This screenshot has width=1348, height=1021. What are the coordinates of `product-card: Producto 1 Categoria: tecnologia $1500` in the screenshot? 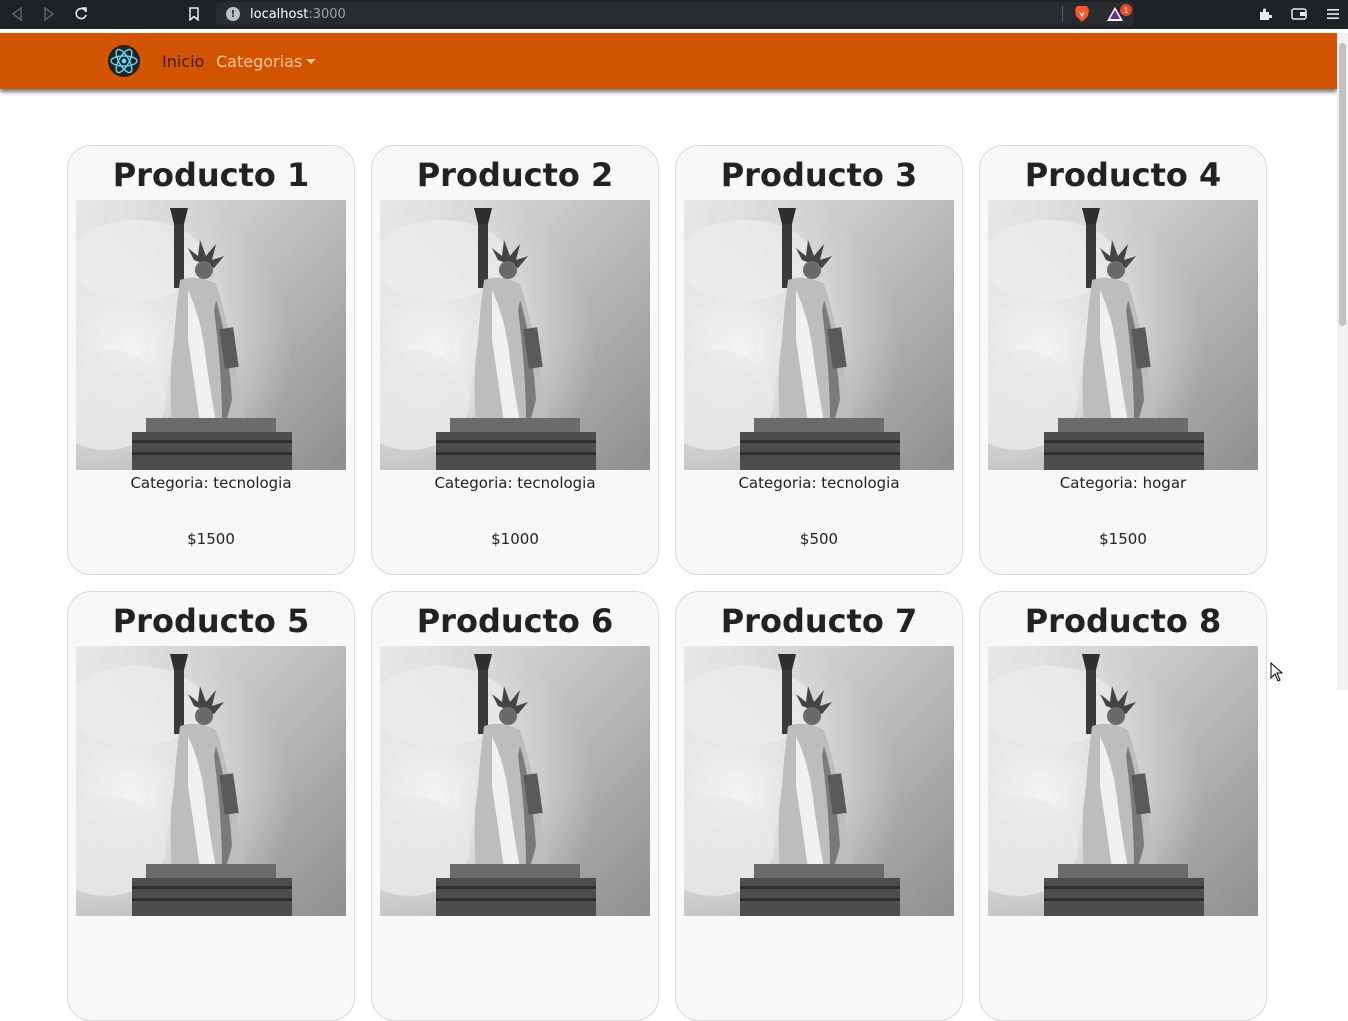 It's located at (211, 360).